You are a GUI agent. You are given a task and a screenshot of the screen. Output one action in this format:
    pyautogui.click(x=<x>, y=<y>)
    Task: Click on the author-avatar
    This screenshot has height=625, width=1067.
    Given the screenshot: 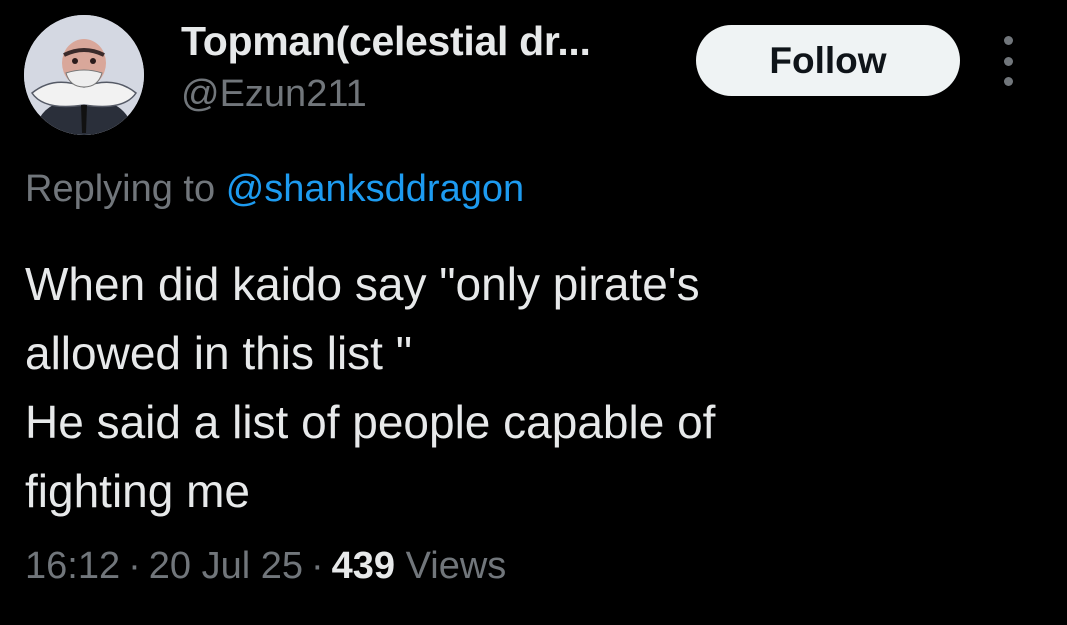 What is the action you would take?
    pyautogui.click(x=84, y=75)
    